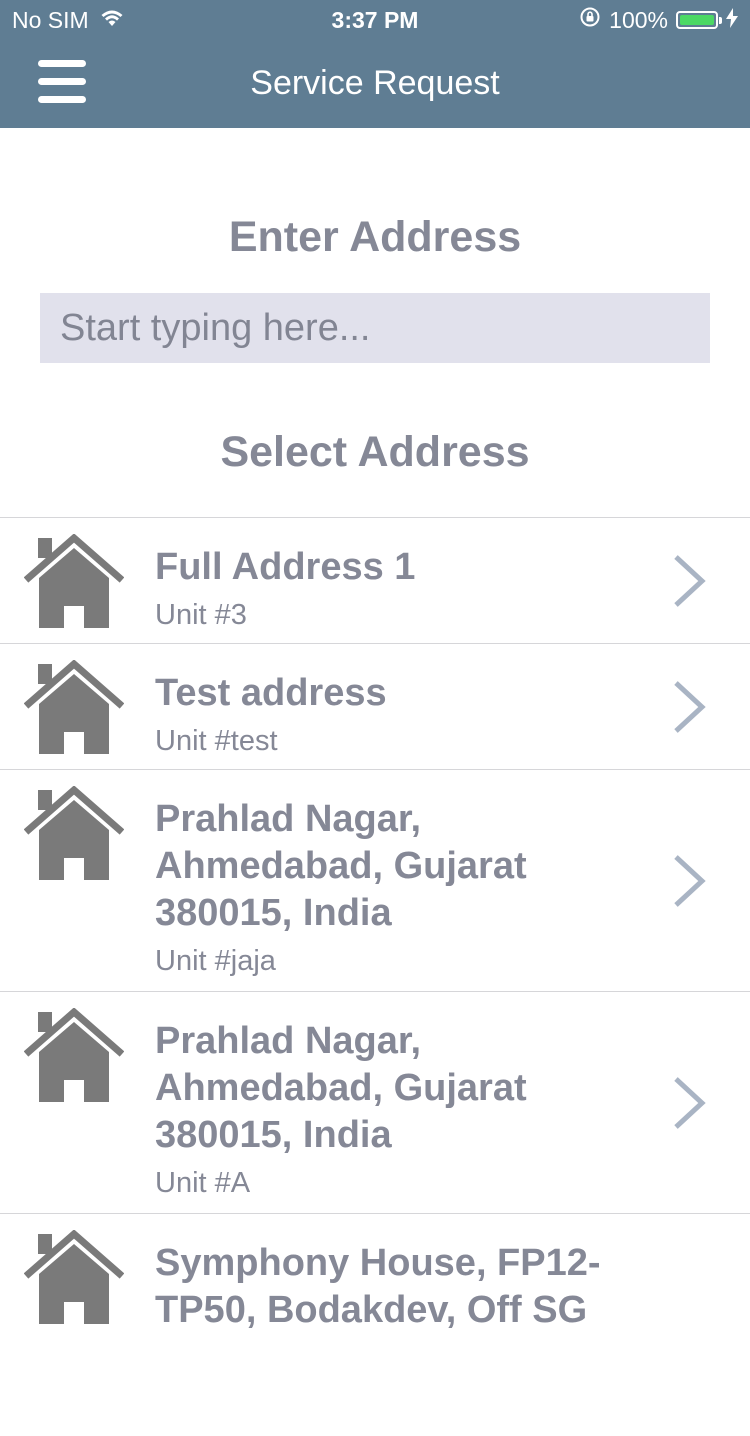 The width and height of the screenshot is (750, 1436). Describe the element at coordinates (375, 452) in the screenshot. I see `select-address-heading: Select Address` at that location.